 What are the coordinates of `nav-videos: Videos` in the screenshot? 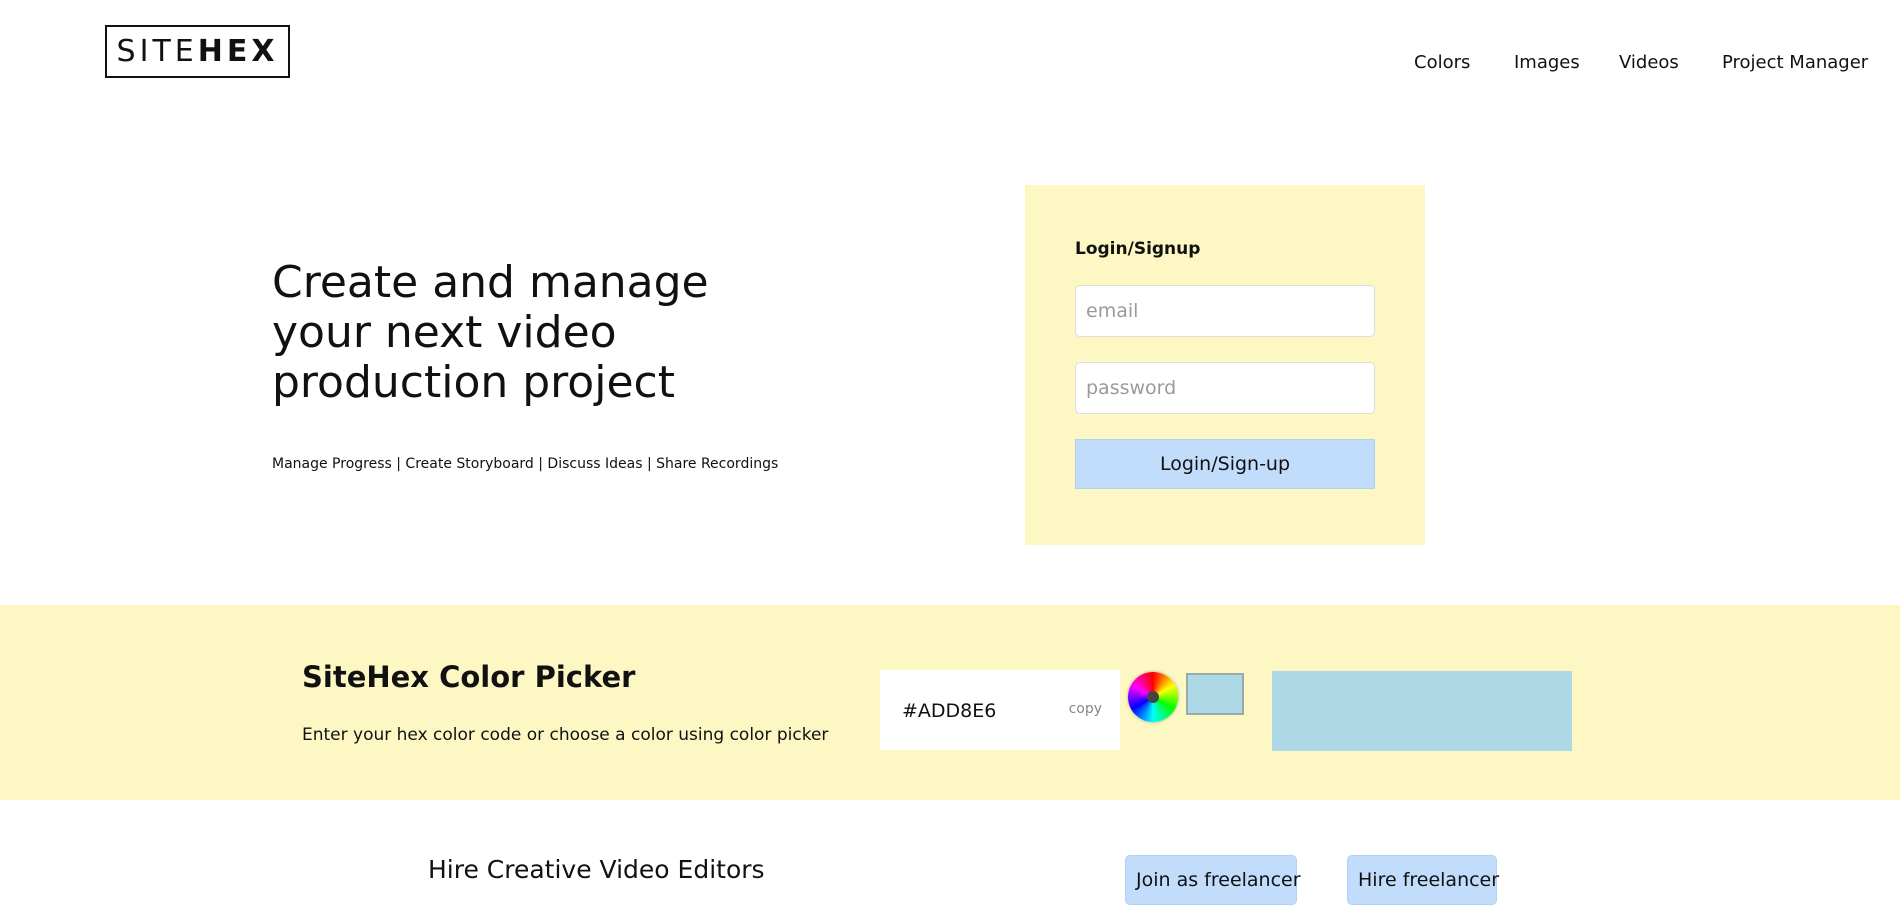 It's located at (1649, 62).